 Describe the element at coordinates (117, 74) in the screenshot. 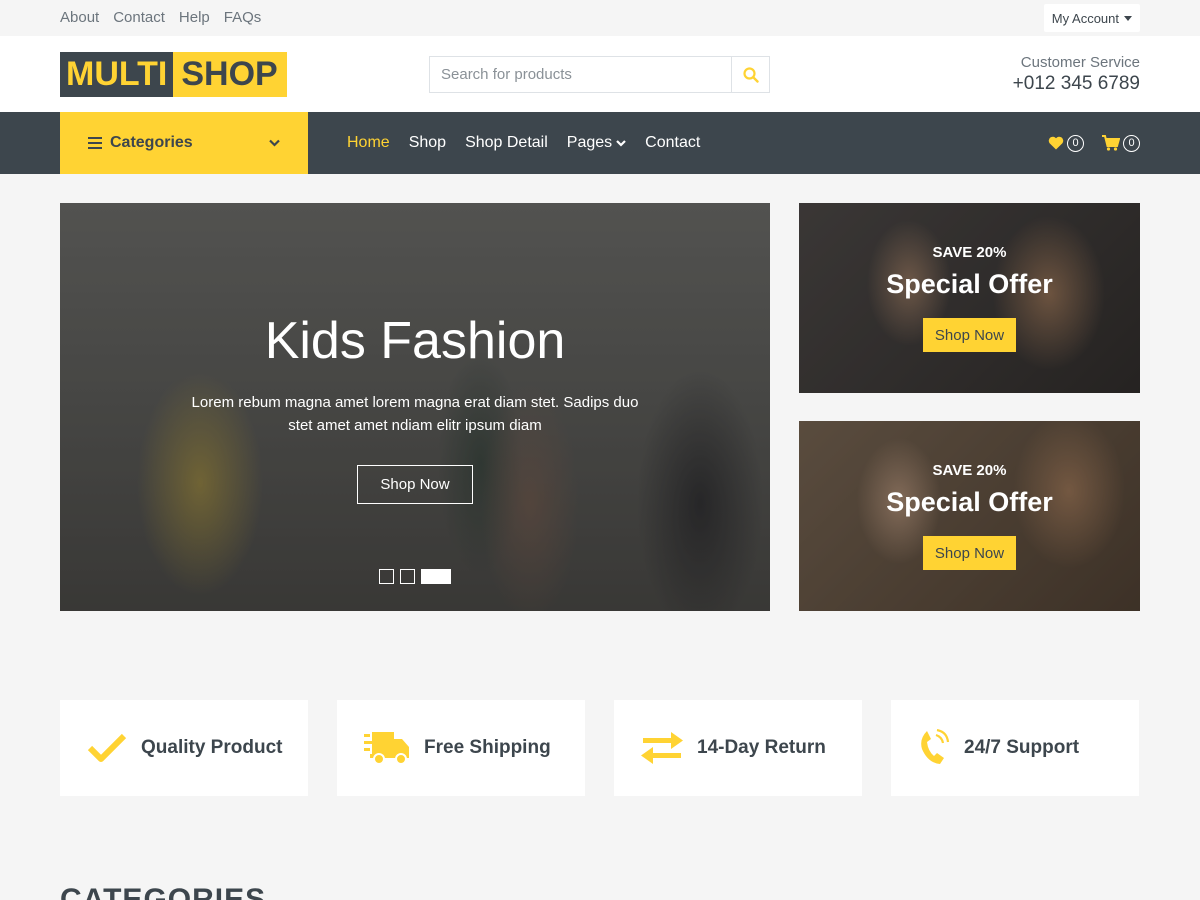

I see `logo-part-multi: MULTI` at that location.